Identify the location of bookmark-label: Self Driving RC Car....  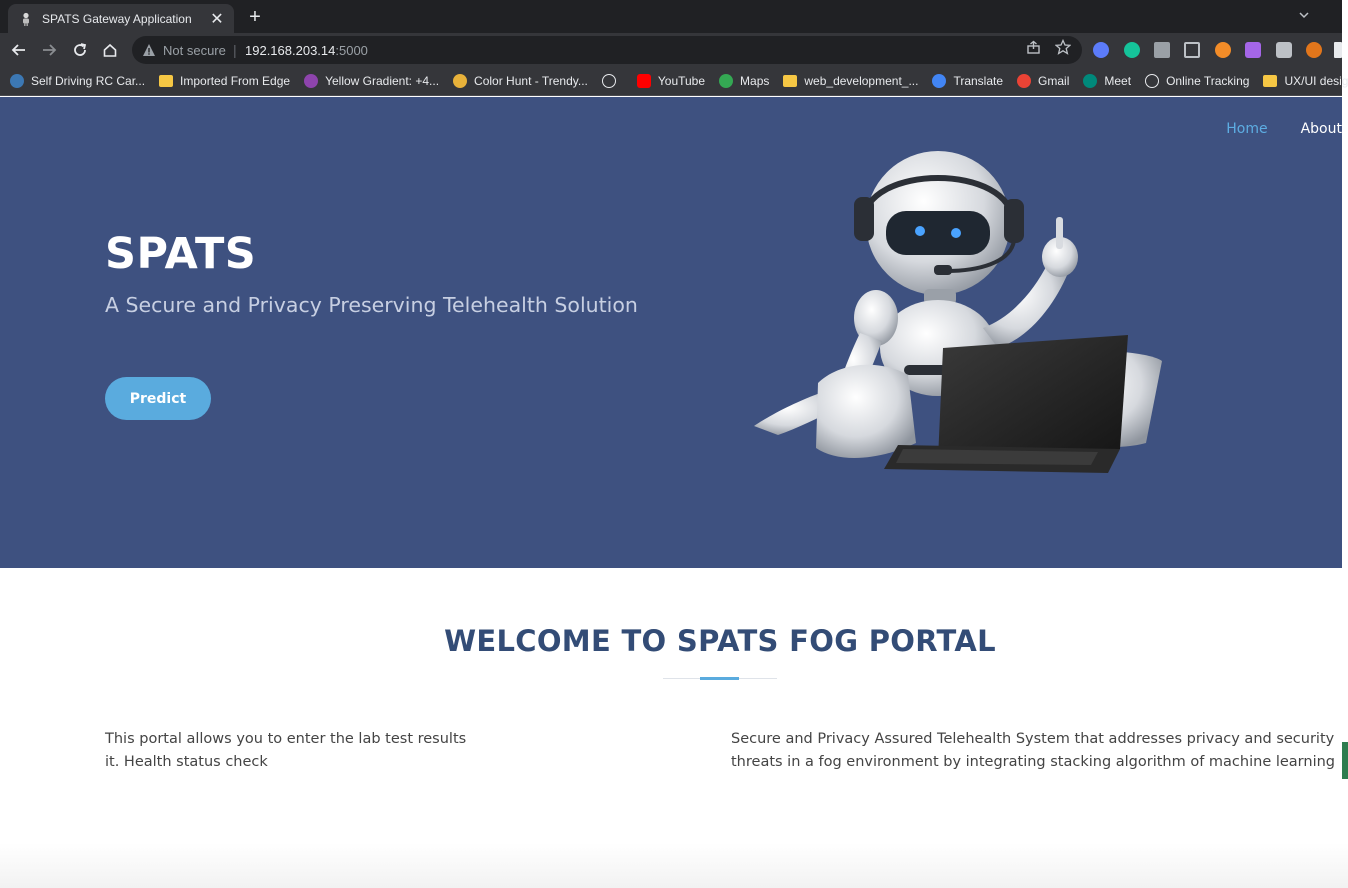
(88, 81).